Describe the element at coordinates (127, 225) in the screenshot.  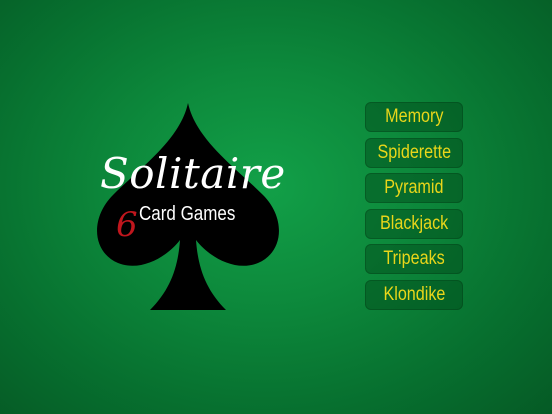
I see `logo-number: 6` at that location.